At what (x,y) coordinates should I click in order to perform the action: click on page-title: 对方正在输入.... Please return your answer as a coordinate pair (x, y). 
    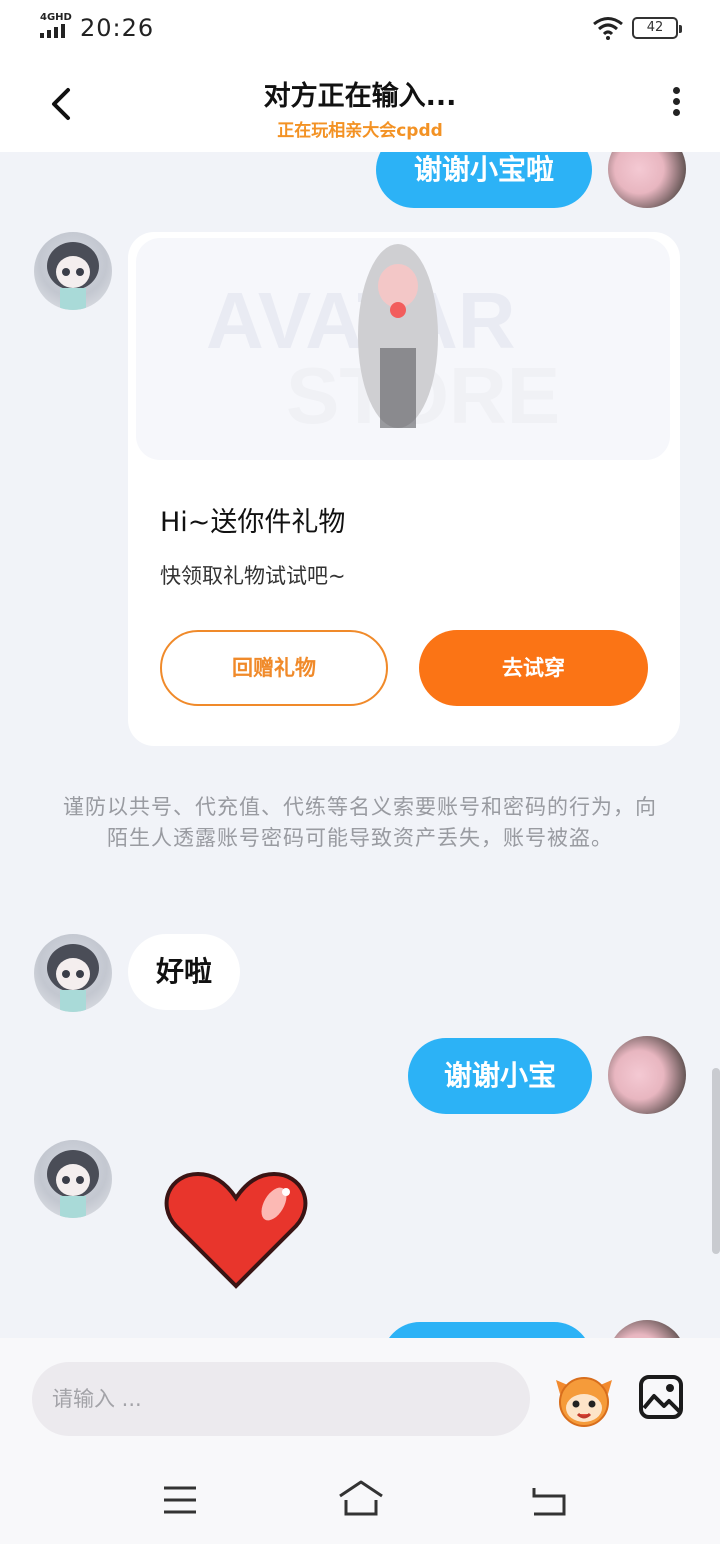
    Looking at the image, I should click on (360, 96).